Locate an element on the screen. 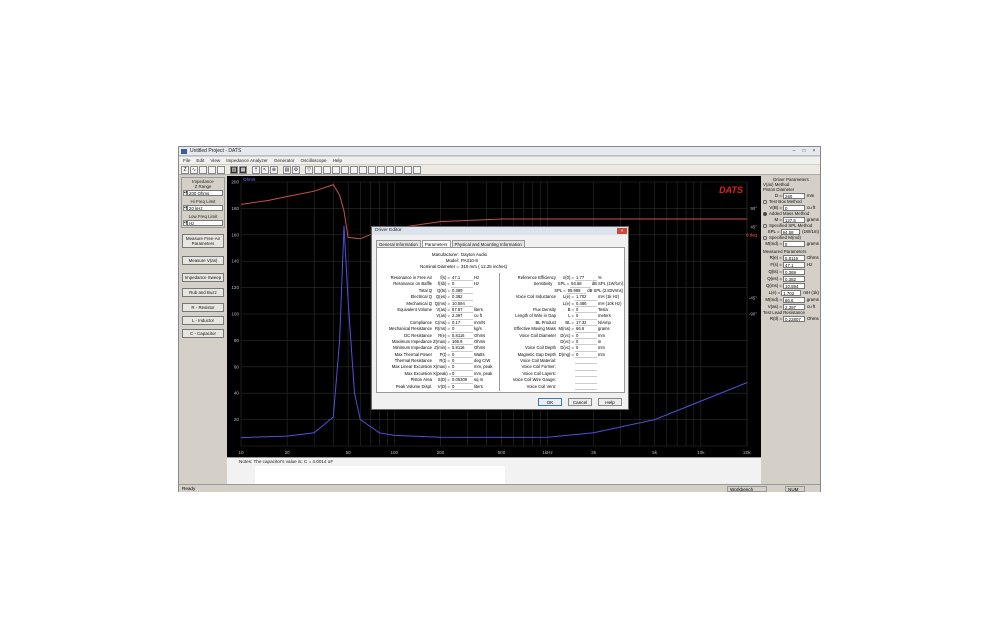 The height and width of the screenshot is (640, 1000). resistor-button: R - Resistor is located at coordinates (203, 307).